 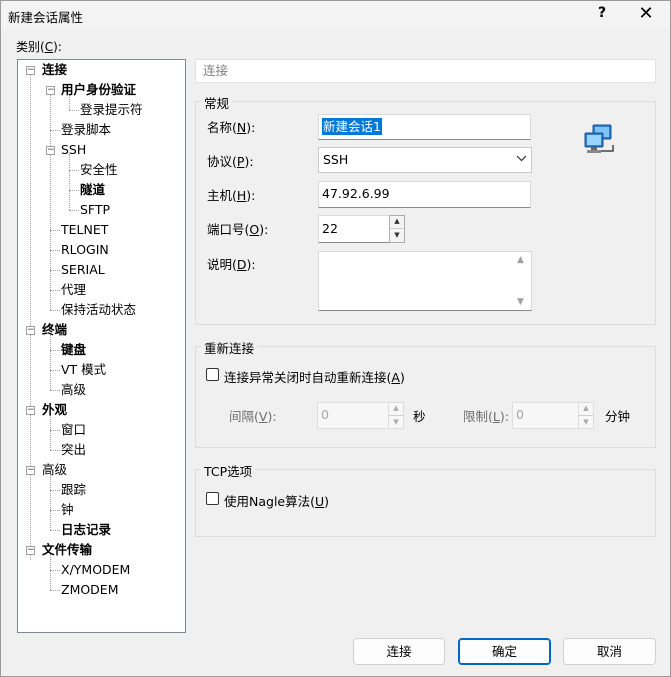 What do you see at coordinates (618, 416) in the screenshot?
I see `minutes-unit: 分钟` at bounding box center [618, 416].